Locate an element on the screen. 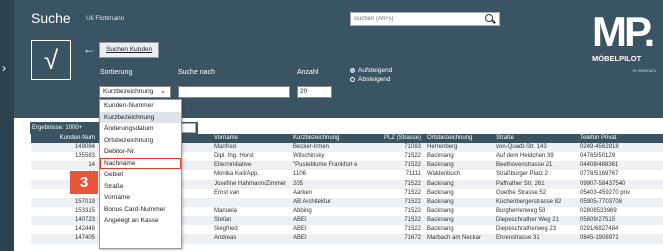 The height and width of the screenshot is (251, 663). table-cell: Beethovenstrasse 21 is located at coordinates (524, 165).